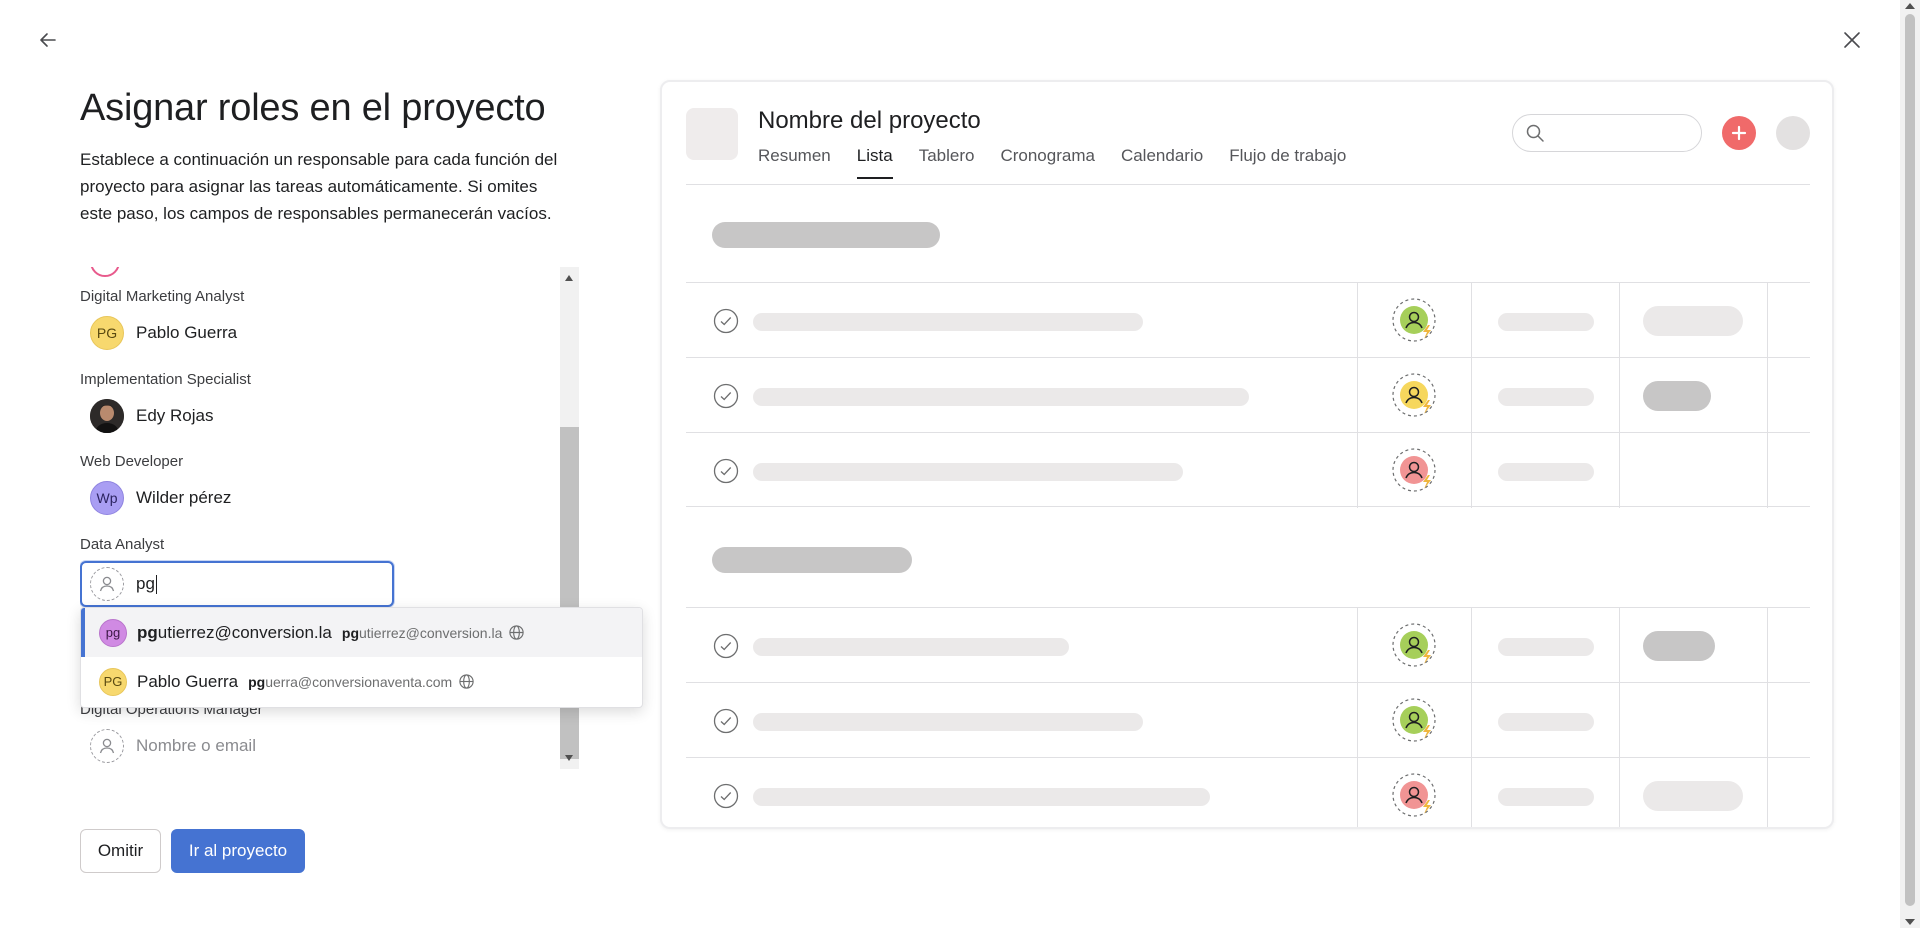 The height and width of the screenshot is (928, 1920). Describe the element at coordinates (1047, 162) in the screenshot. I see `tab-cronograma: Cronograma` at that location.